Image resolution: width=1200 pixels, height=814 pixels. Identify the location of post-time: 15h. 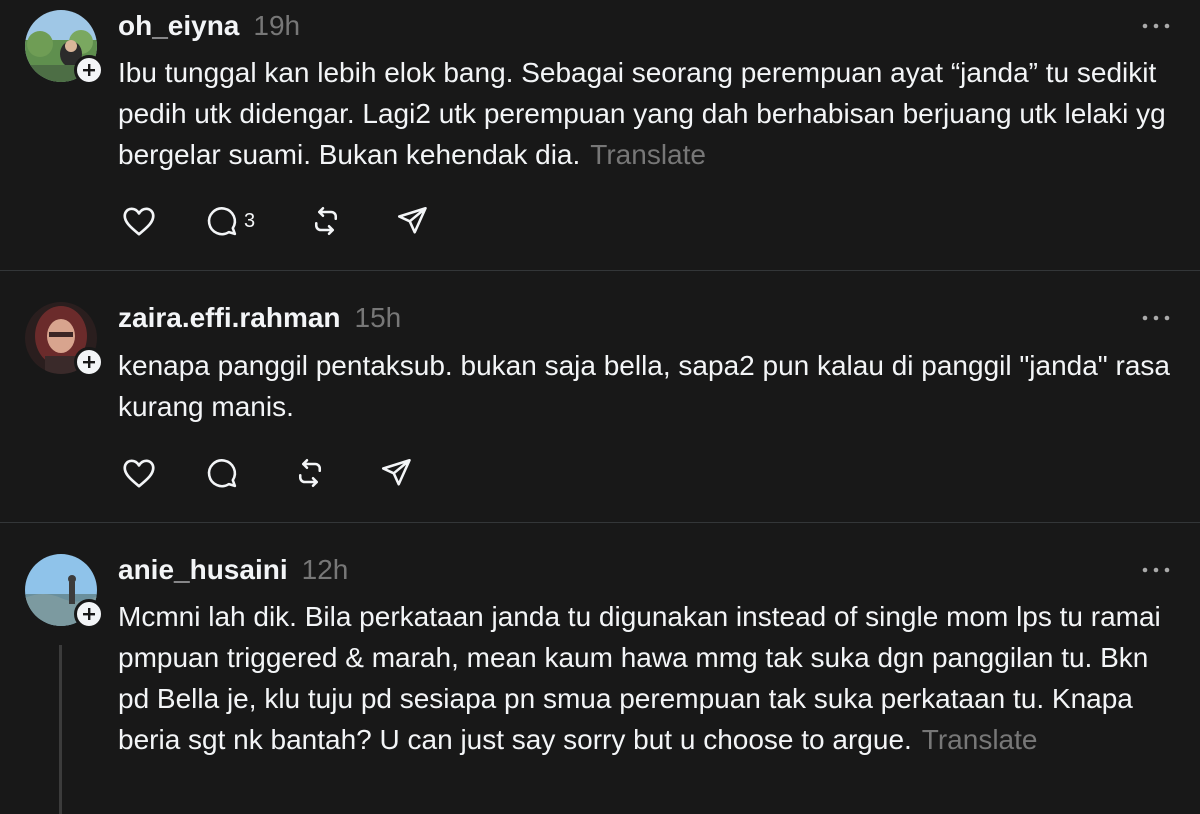
(378, 317).